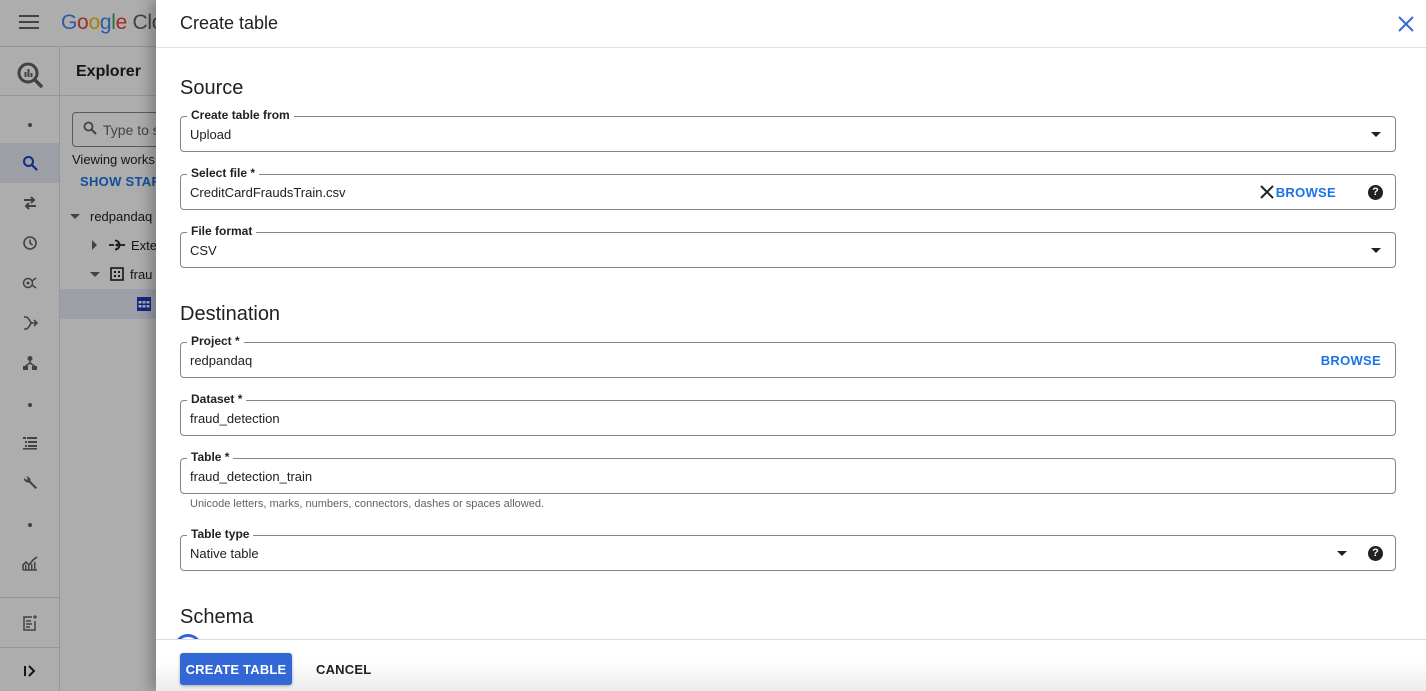  Describe the element at coordinates (1351, 360) in the screenshot. I see `browse-project-button: BROWSE` at that location.